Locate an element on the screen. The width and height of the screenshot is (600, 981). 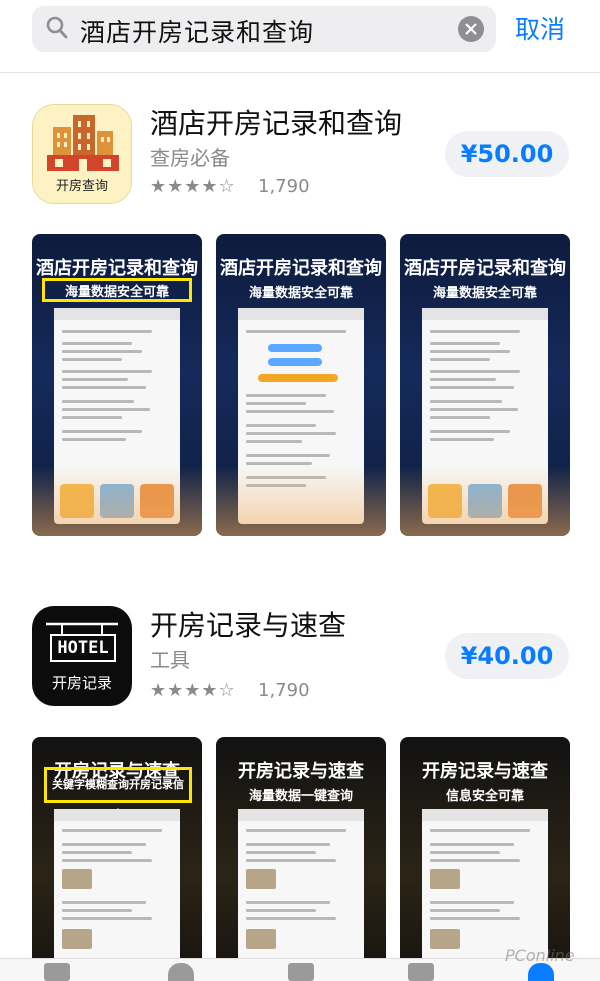
app-icon-caption: 开房记录 is located at coordinates (81, 683).